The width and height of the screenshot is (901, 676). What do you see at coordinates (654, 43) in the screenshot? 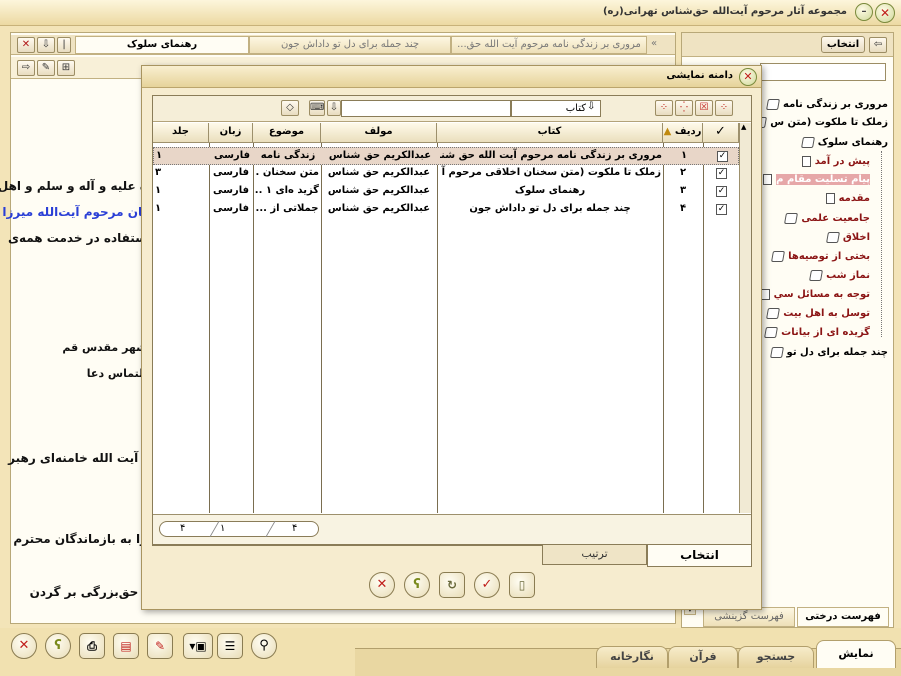
I see `tab-scroll-left-icon: «` at bounding box center [654, 43].